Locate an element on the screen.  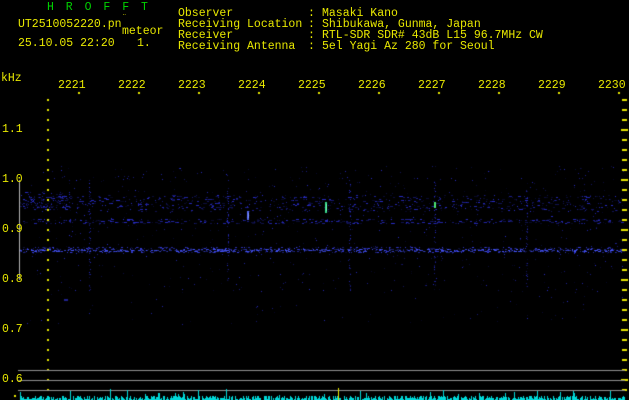
freq-label: 0.8 is located at coordinates (12, 279).